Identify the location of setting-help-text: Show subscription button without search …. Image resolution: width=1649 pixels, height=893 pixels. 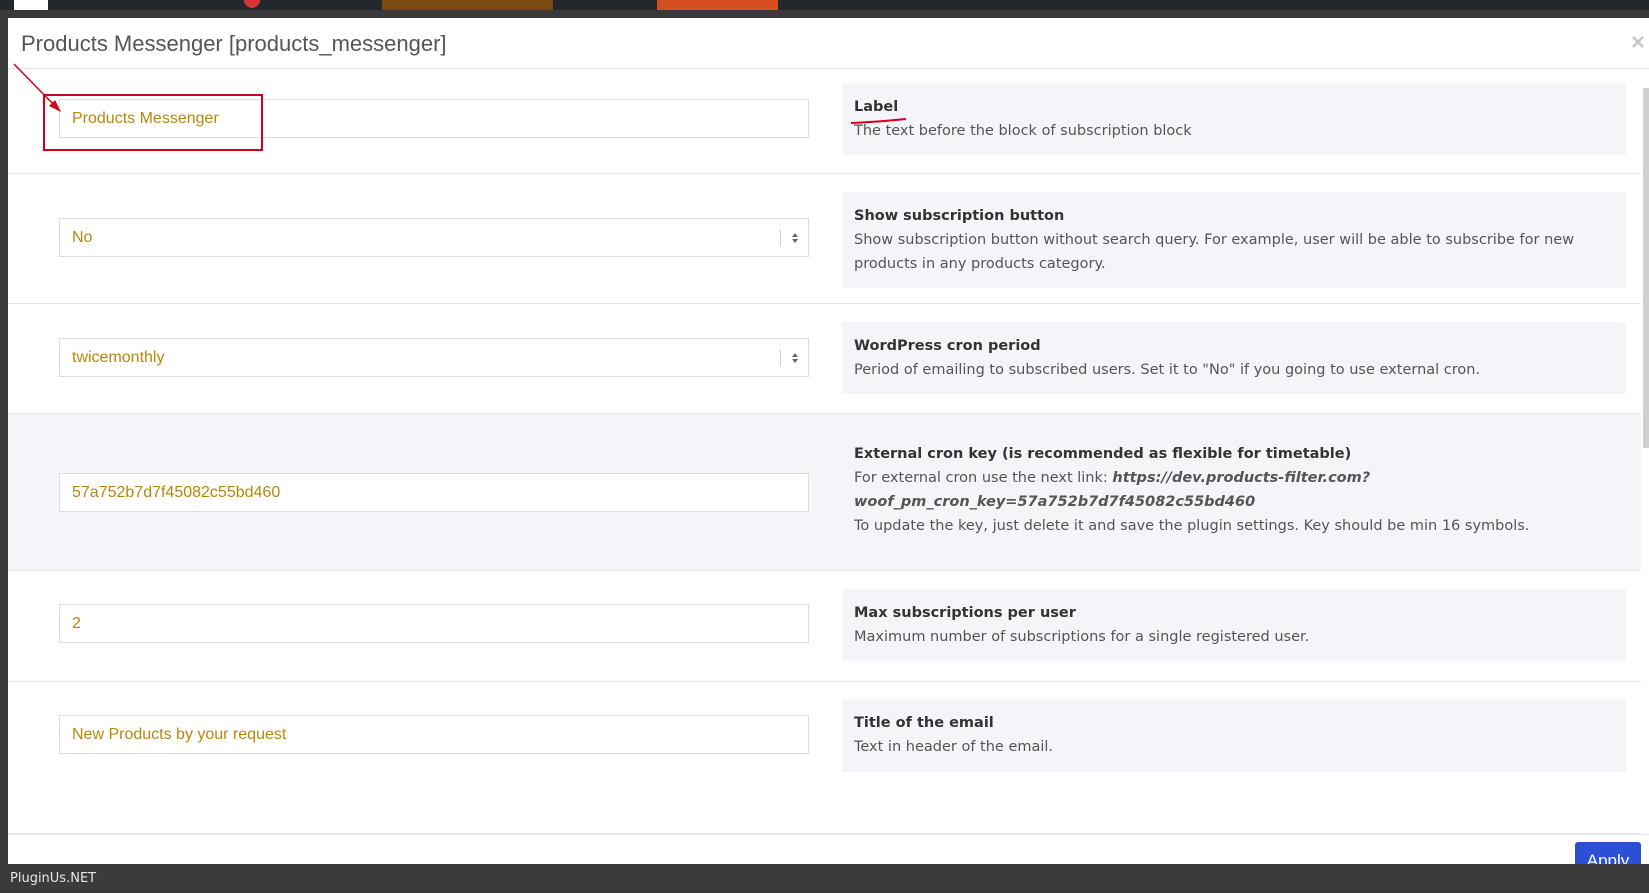
(1214, 252).